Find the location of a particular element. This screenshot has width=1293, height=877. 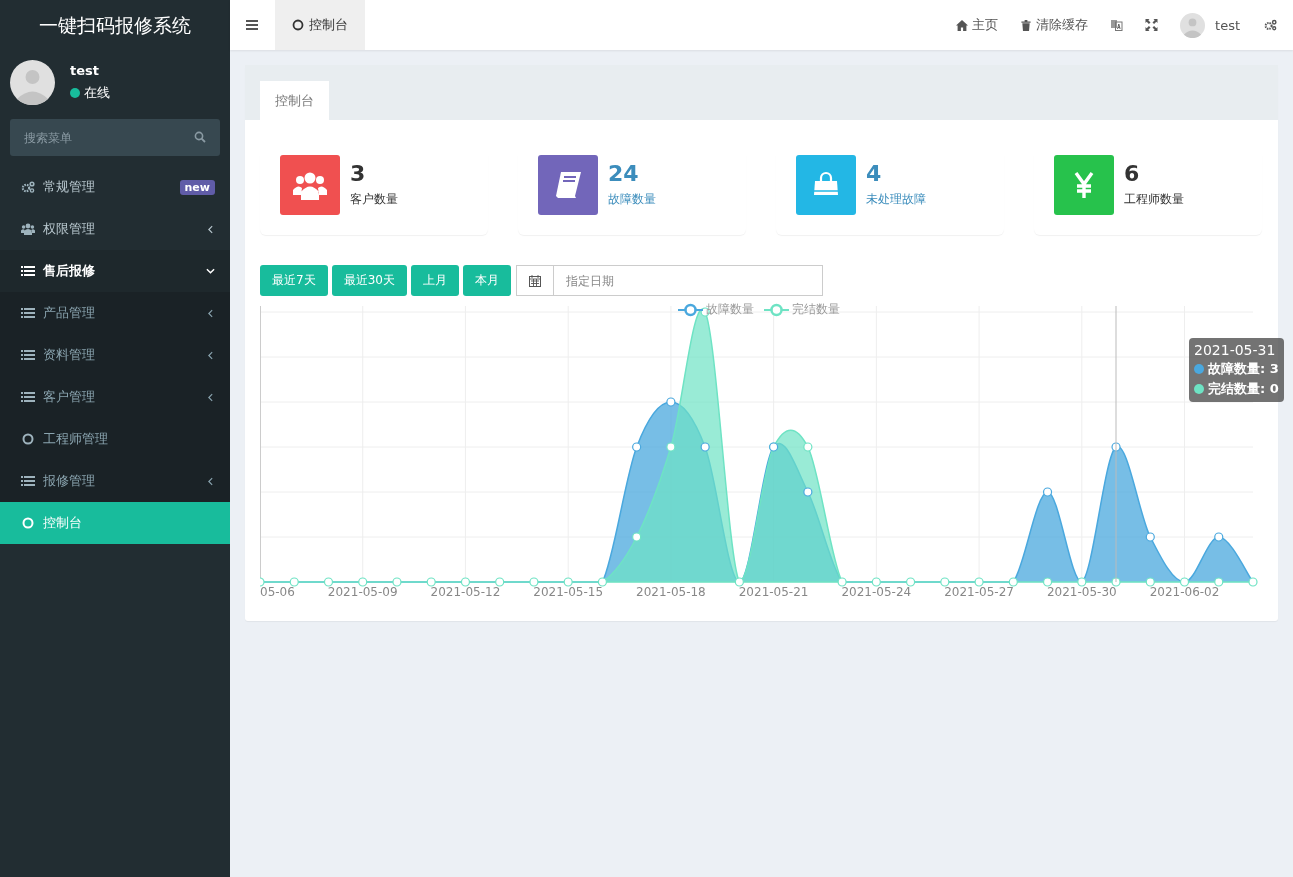

stat-value: 6 is located at coordinates (1132, 174).